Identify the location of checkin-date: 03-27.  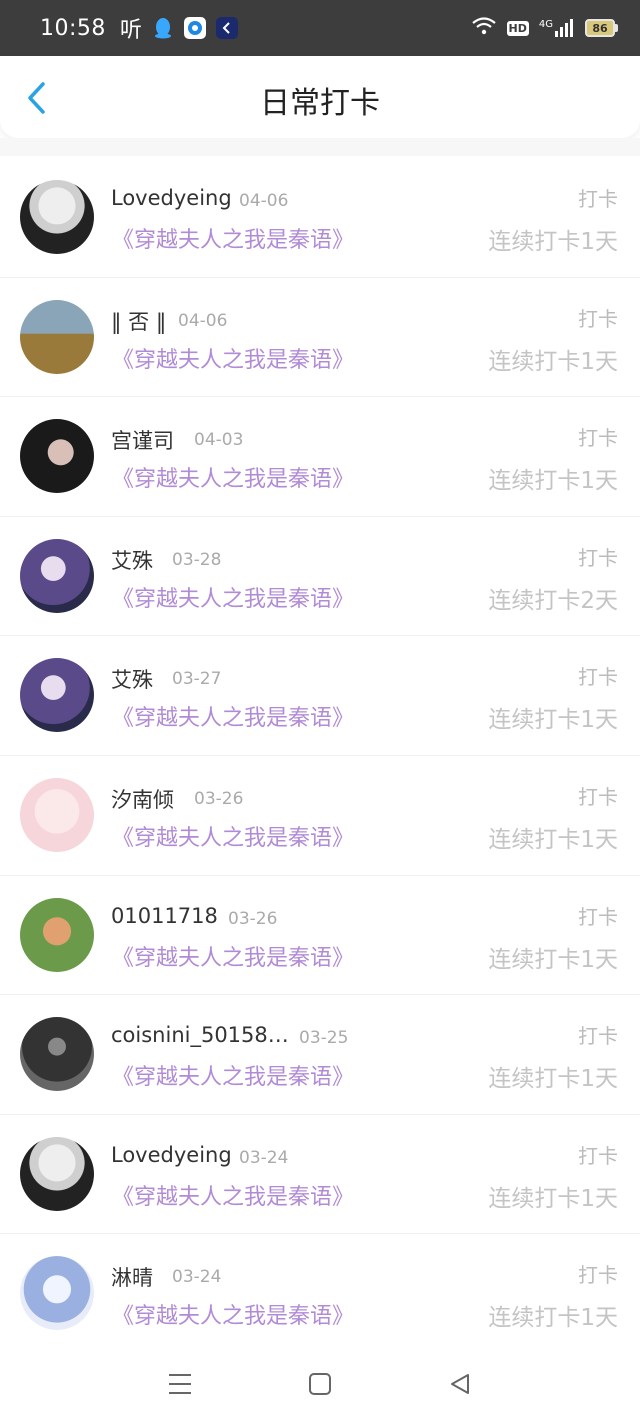
(197, 679).